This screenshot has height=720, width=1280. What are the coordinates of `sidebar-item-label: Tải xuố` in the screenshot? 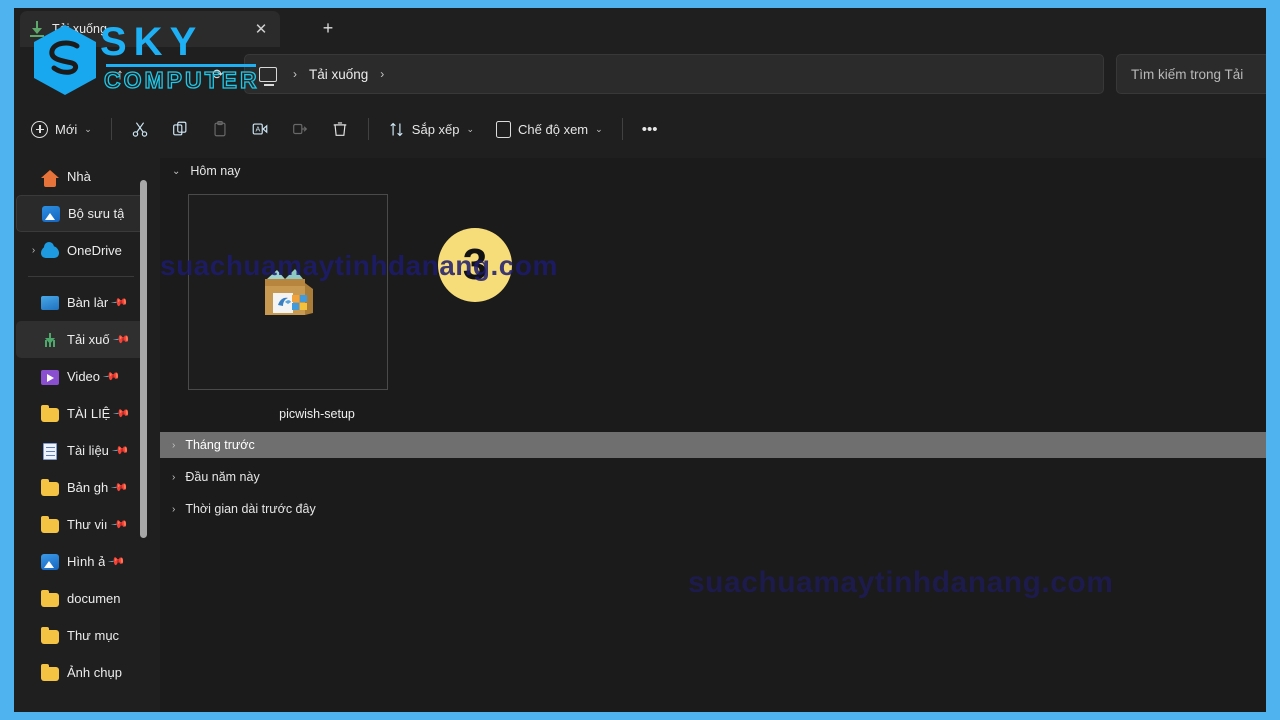 It's located at (88, 339).